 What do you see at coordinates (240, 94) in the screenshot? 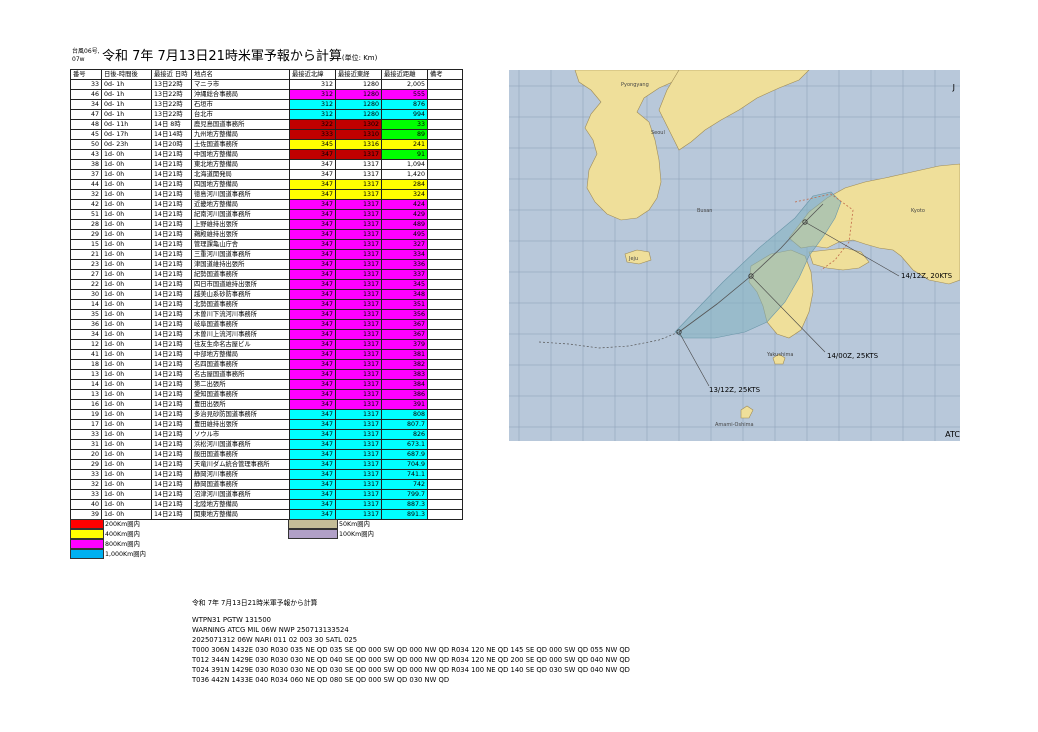
I see `cell-place-name: 沖縄総合事務局` at bounding box center [240, 94].